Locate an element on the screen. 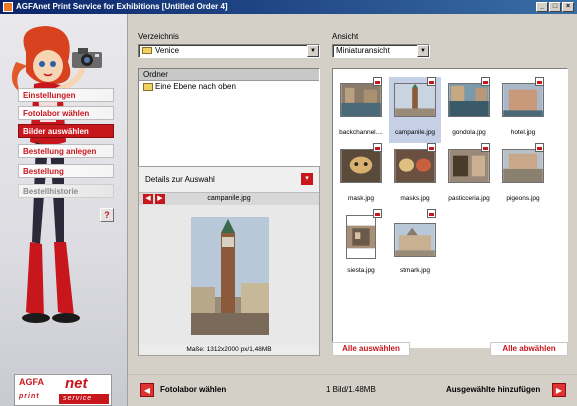  details-title: Details zur Auswahl is located at coordinates (180, 179).